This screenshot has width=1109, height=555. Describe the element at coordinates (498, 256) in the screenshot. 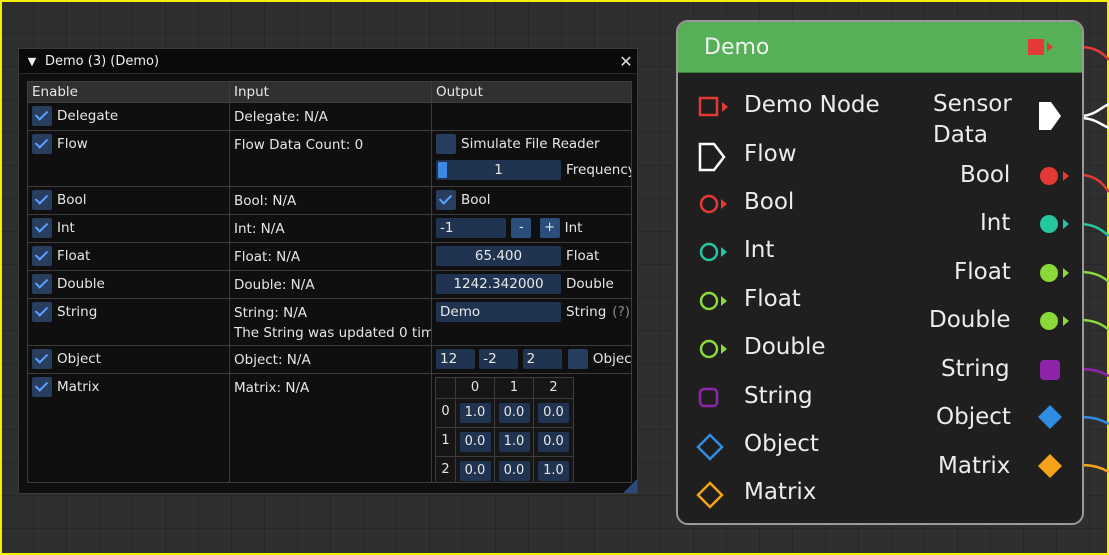

I see `float-input: 65.400` at that location.